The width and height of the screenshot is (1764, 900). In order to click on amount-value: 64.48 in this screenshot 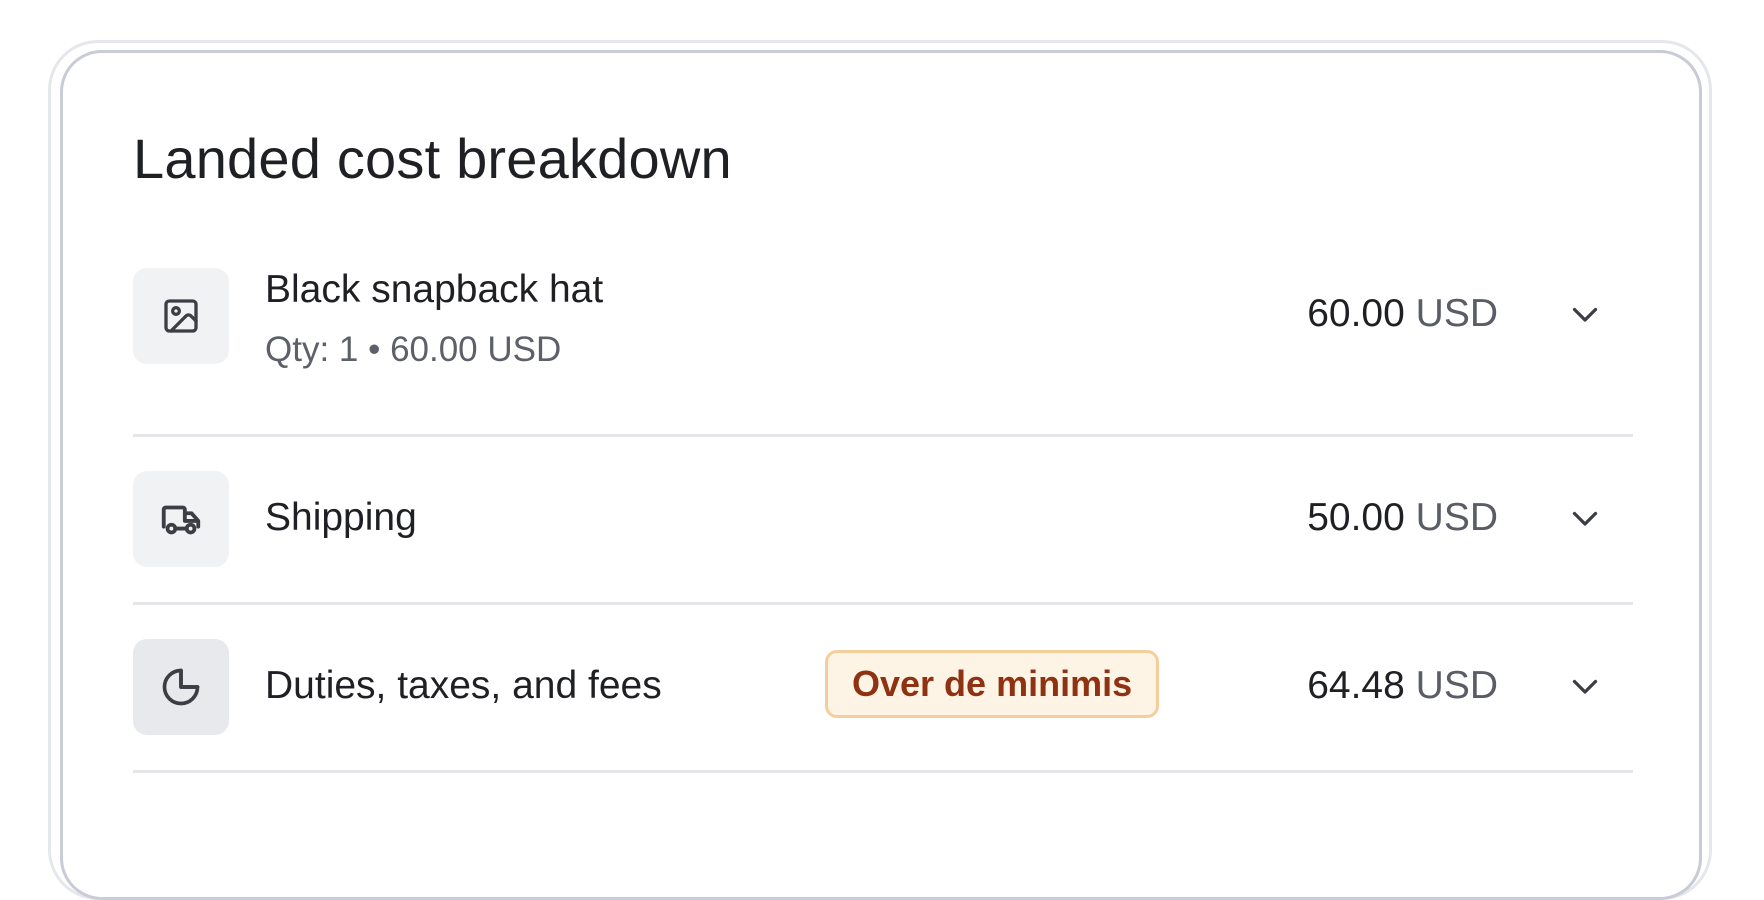, I will do `click(1356, 685)`.